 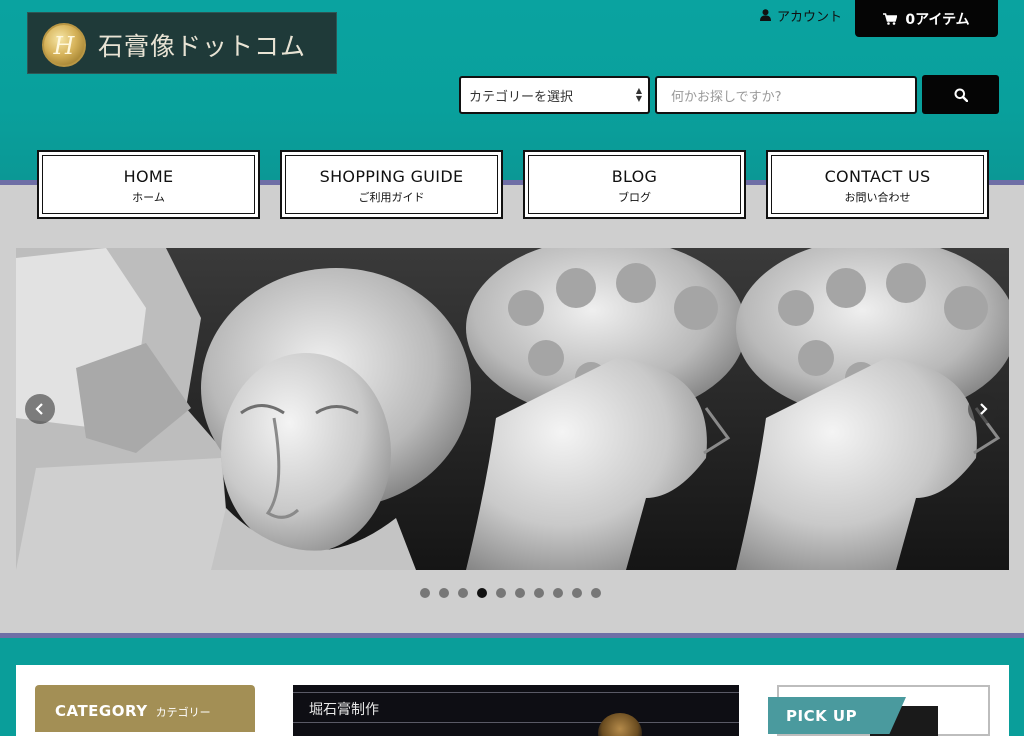 What do you see at coordinates (634, 197) in the screenshot?
I see `nav-sublabel: ブログ` at bounding box center [634, 197].